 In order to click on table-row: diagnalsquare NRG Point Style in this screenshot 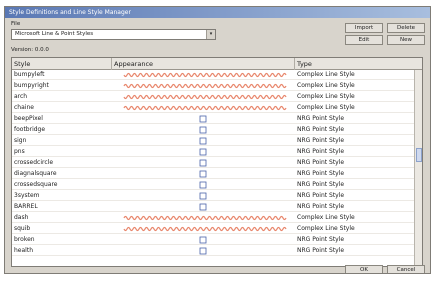, I will do `click(214, 174)`.